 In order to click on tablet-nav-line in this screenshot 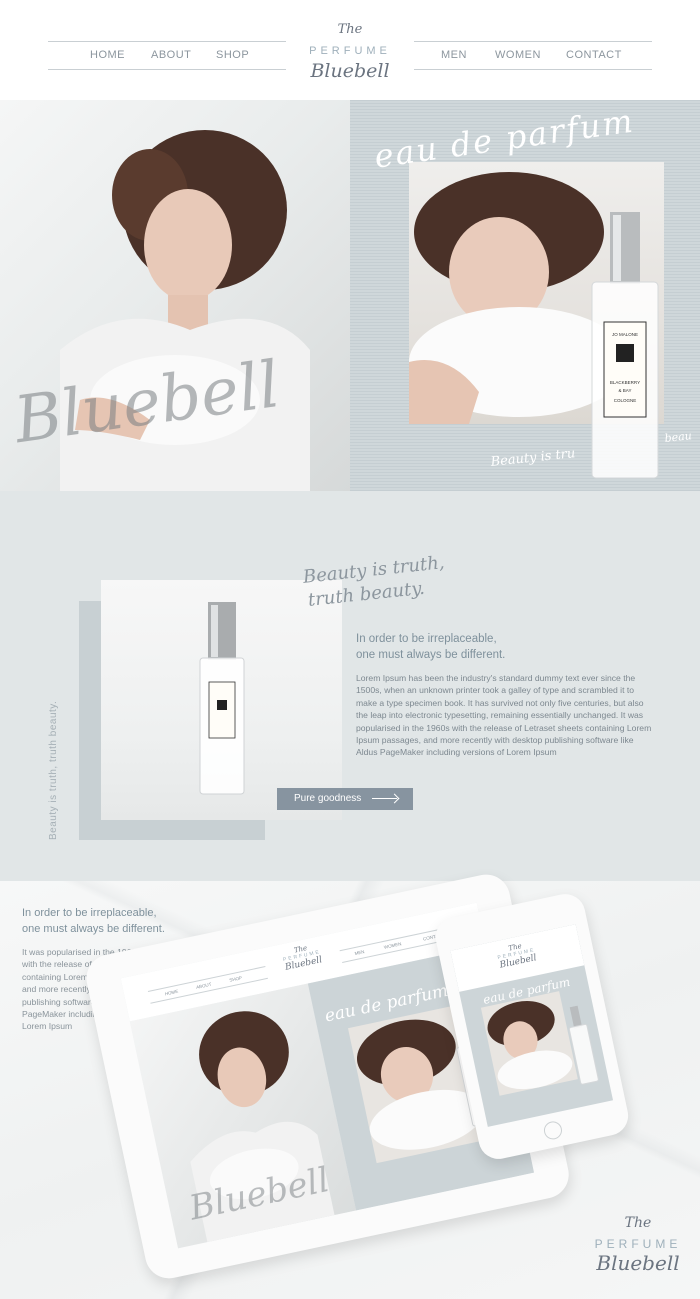, I will do `click(206, 979)`.